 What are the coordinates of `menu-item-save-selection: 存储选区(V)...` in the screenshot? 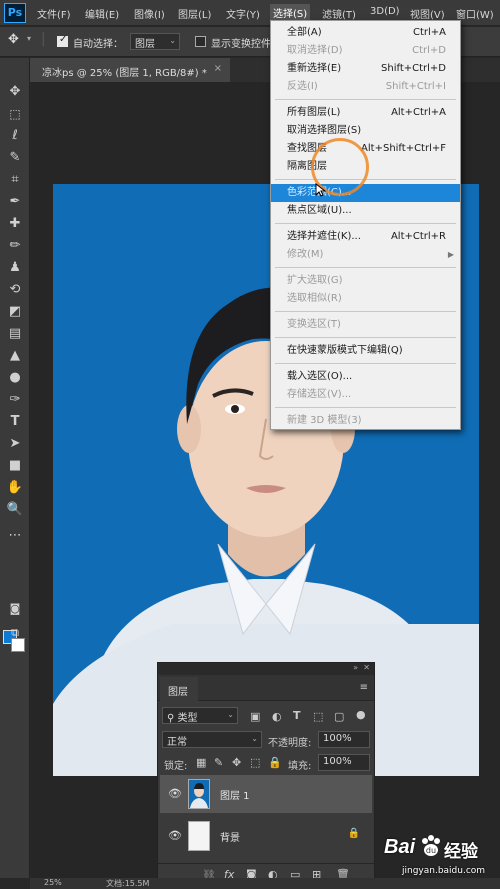 It's located at (365, 395).